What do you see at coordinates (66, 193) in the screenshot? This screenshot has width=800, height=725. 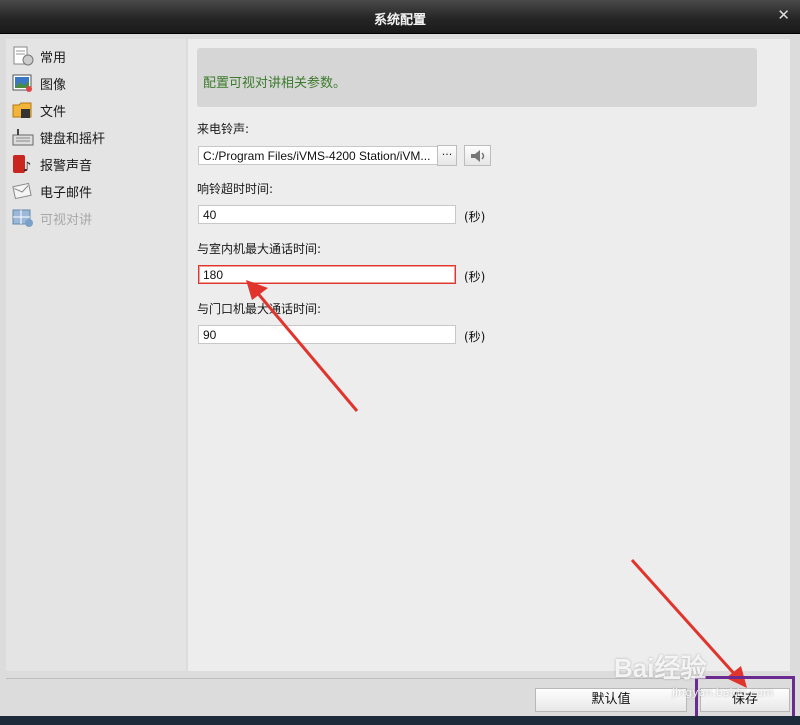 I see `sidebar-item-label: 电子邮件` at bounding box center [66, 193].